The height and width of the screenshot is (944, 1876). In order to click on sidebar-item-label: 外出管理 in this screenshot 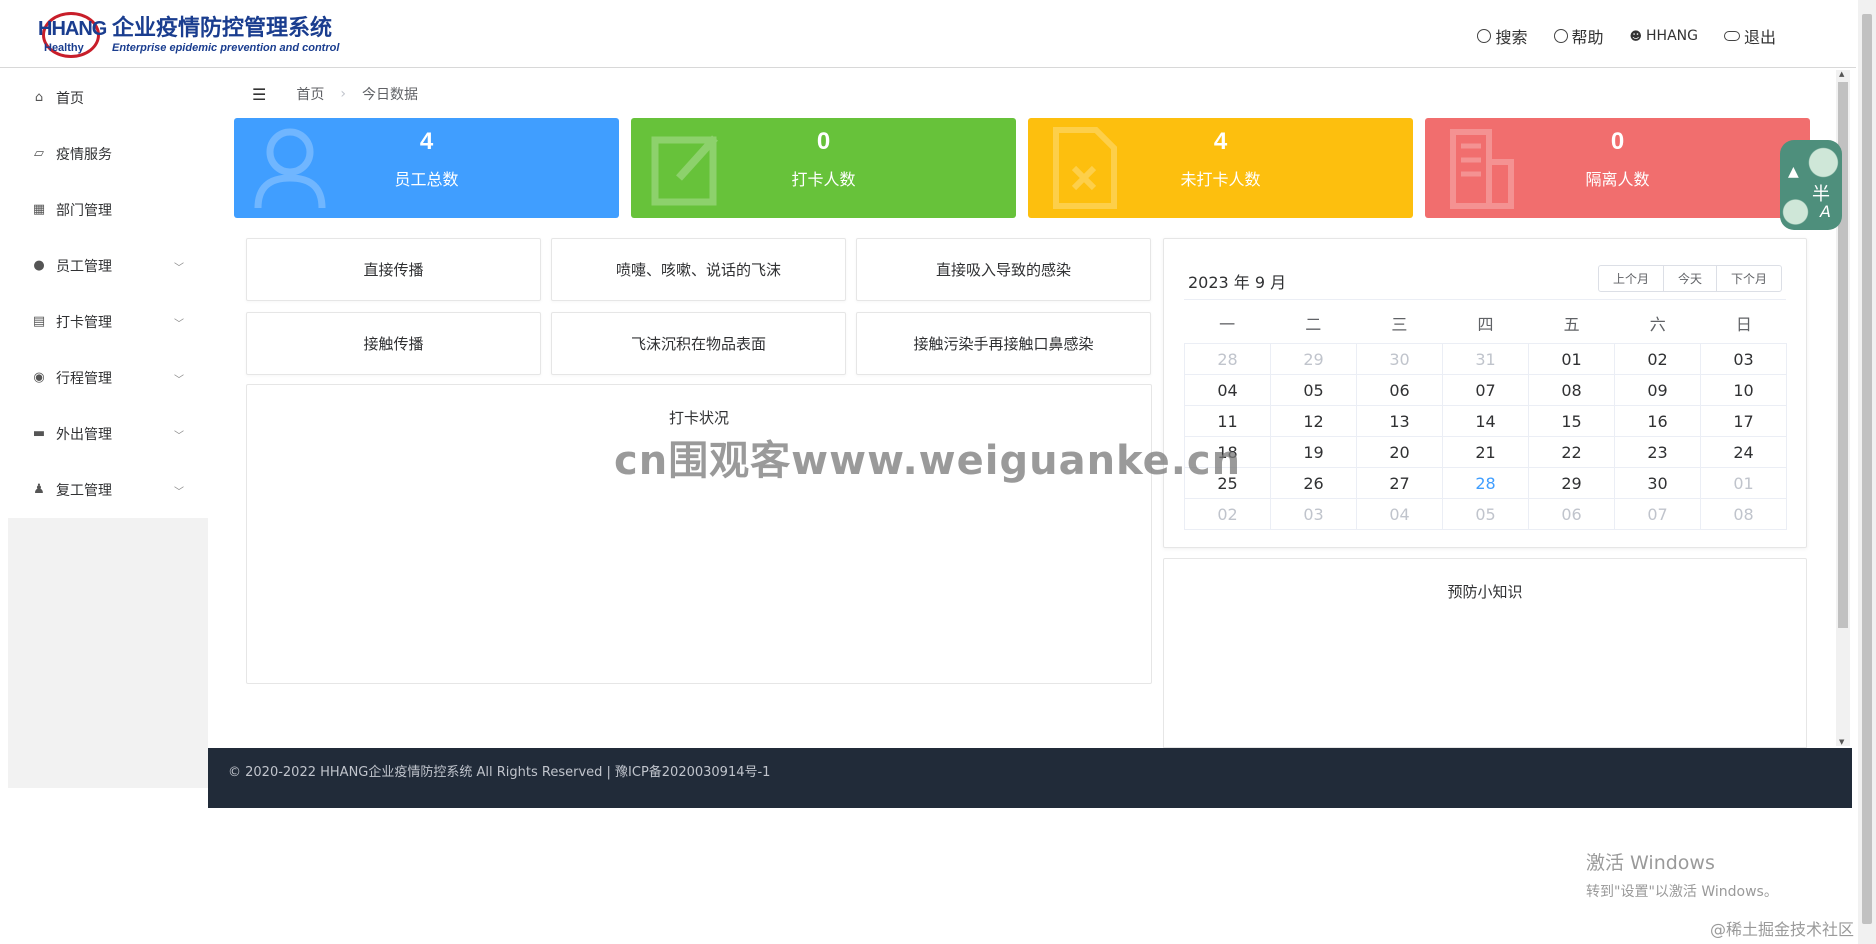, I will do `click(84, 435)`.